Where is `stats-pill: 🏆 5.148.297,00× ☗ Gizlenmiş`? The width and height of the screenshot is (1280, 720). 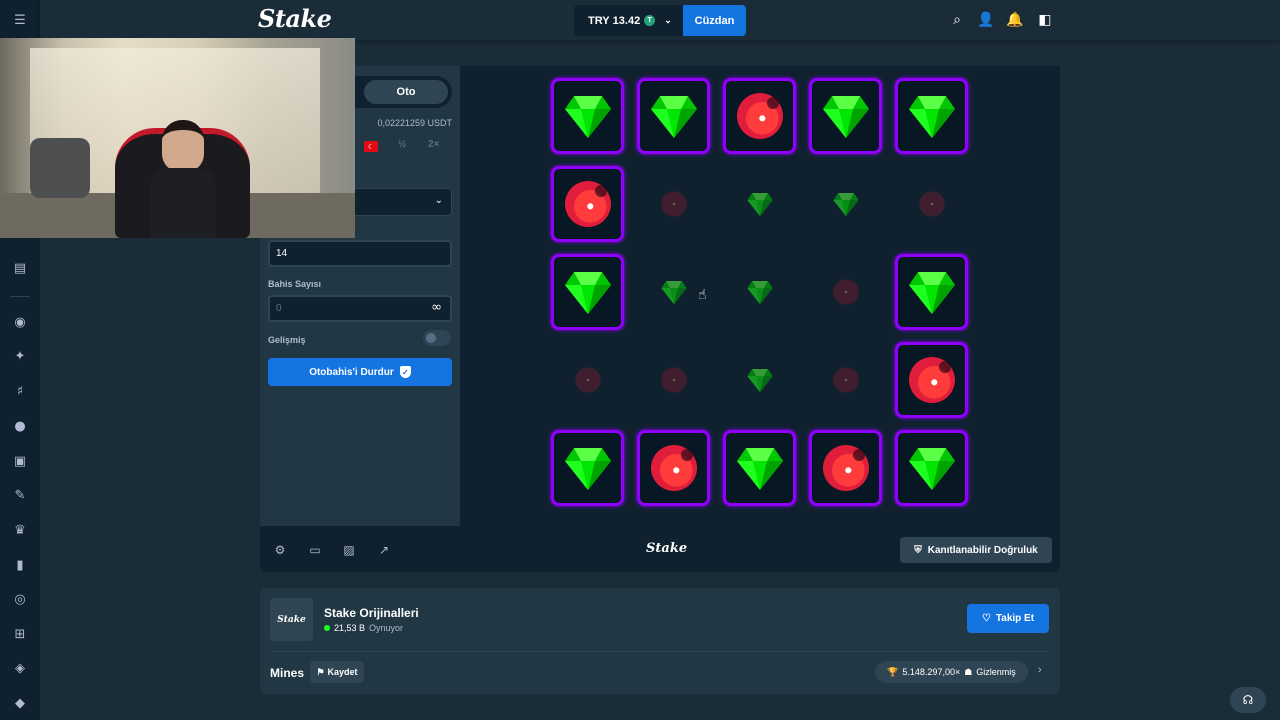
stats-pill: 🏆 5.148.297,00× ☗ Gizlenmiş is located at coordinates (951, 672).